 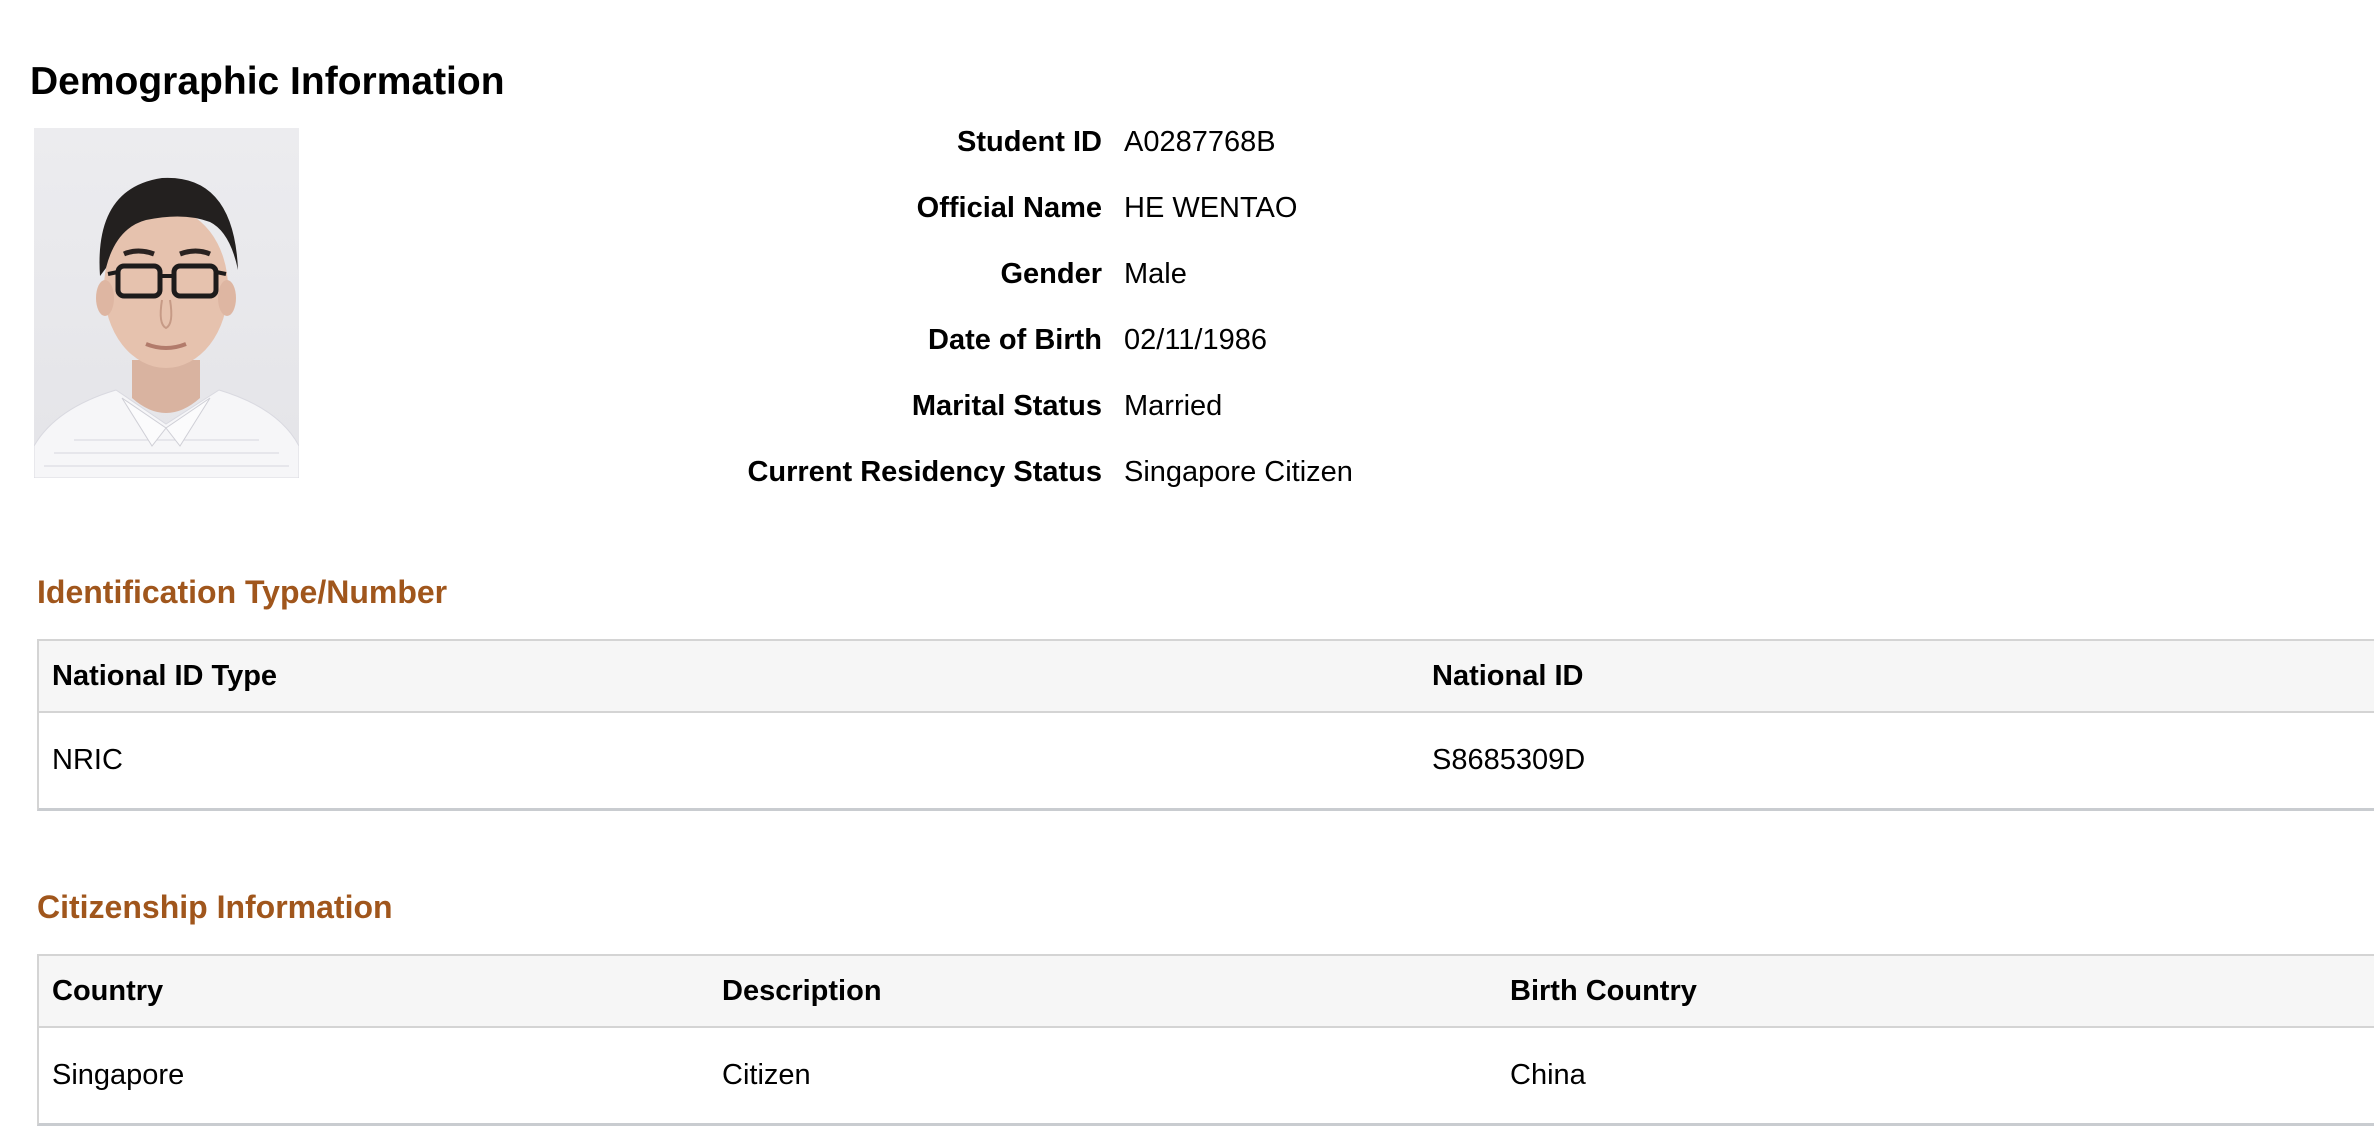 I want to click on residency-status-value: Singapore Citizen, so click(x=1238, y=472).